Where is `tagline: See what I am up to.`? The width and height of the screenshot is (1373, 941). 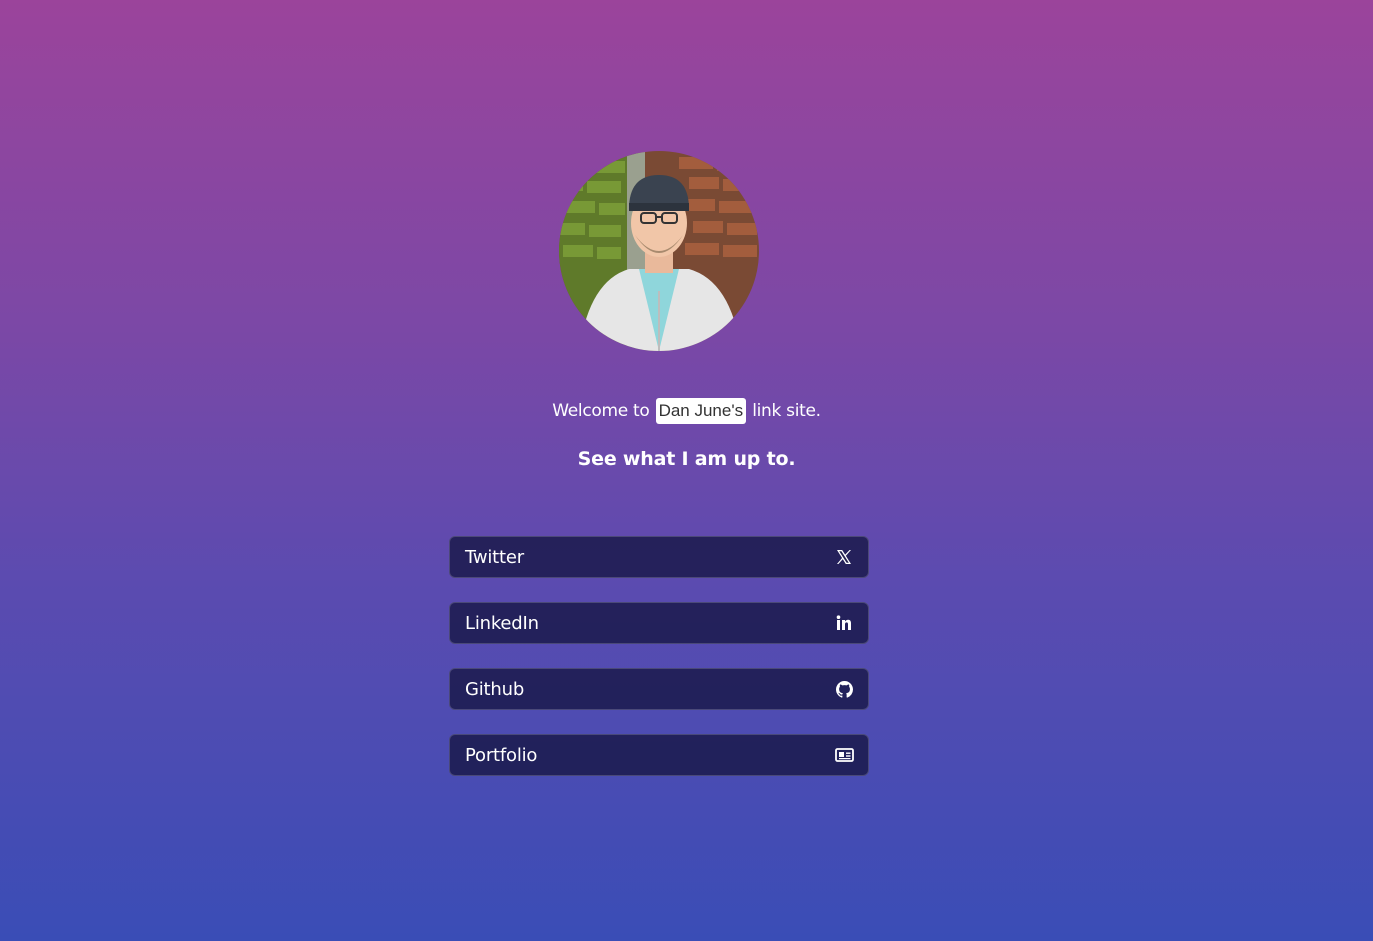
tagline: See what I am up to. is located at coordinates (686, 459).